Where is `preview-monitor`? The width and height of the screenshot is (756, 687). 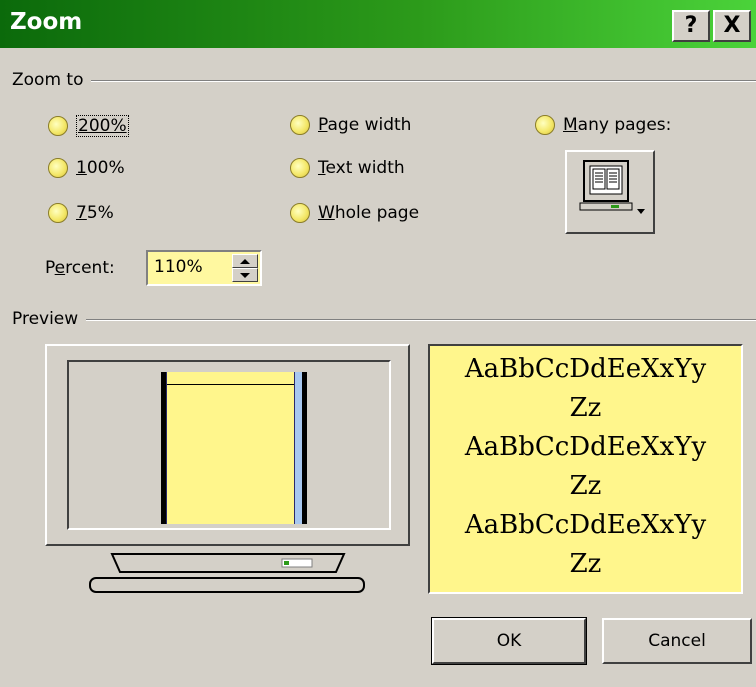
preview-monitor is located at coordinates (227, 445).